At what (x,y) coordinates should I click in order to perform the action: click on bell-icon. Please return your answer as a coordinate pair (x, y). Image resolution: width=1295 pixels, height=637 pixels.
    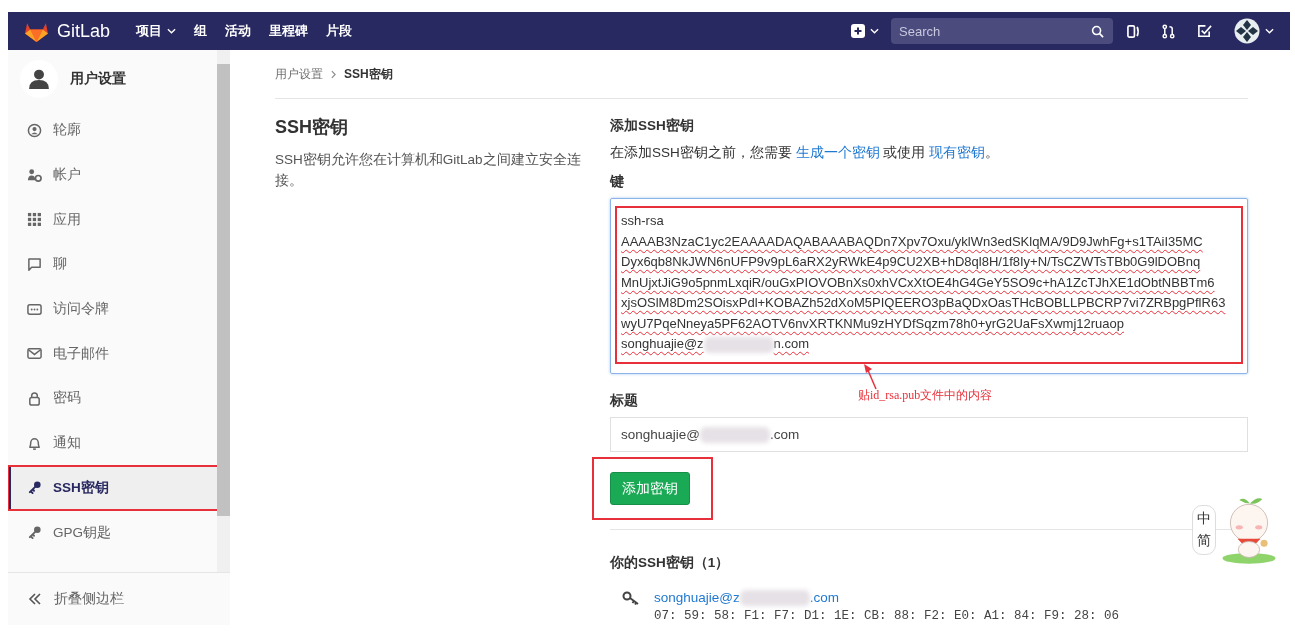
    Looking at the image, I should click on (34, 443).